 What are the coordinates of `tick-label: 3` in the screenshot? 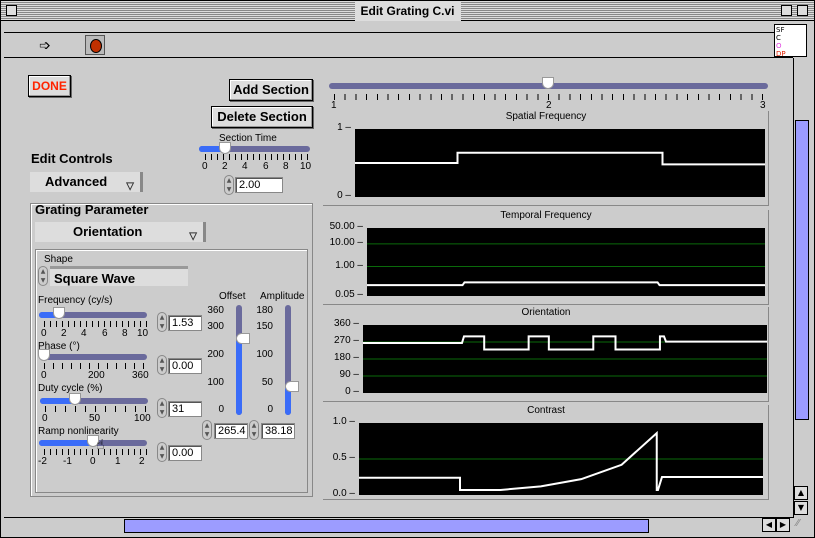 It's located at (763, 105).